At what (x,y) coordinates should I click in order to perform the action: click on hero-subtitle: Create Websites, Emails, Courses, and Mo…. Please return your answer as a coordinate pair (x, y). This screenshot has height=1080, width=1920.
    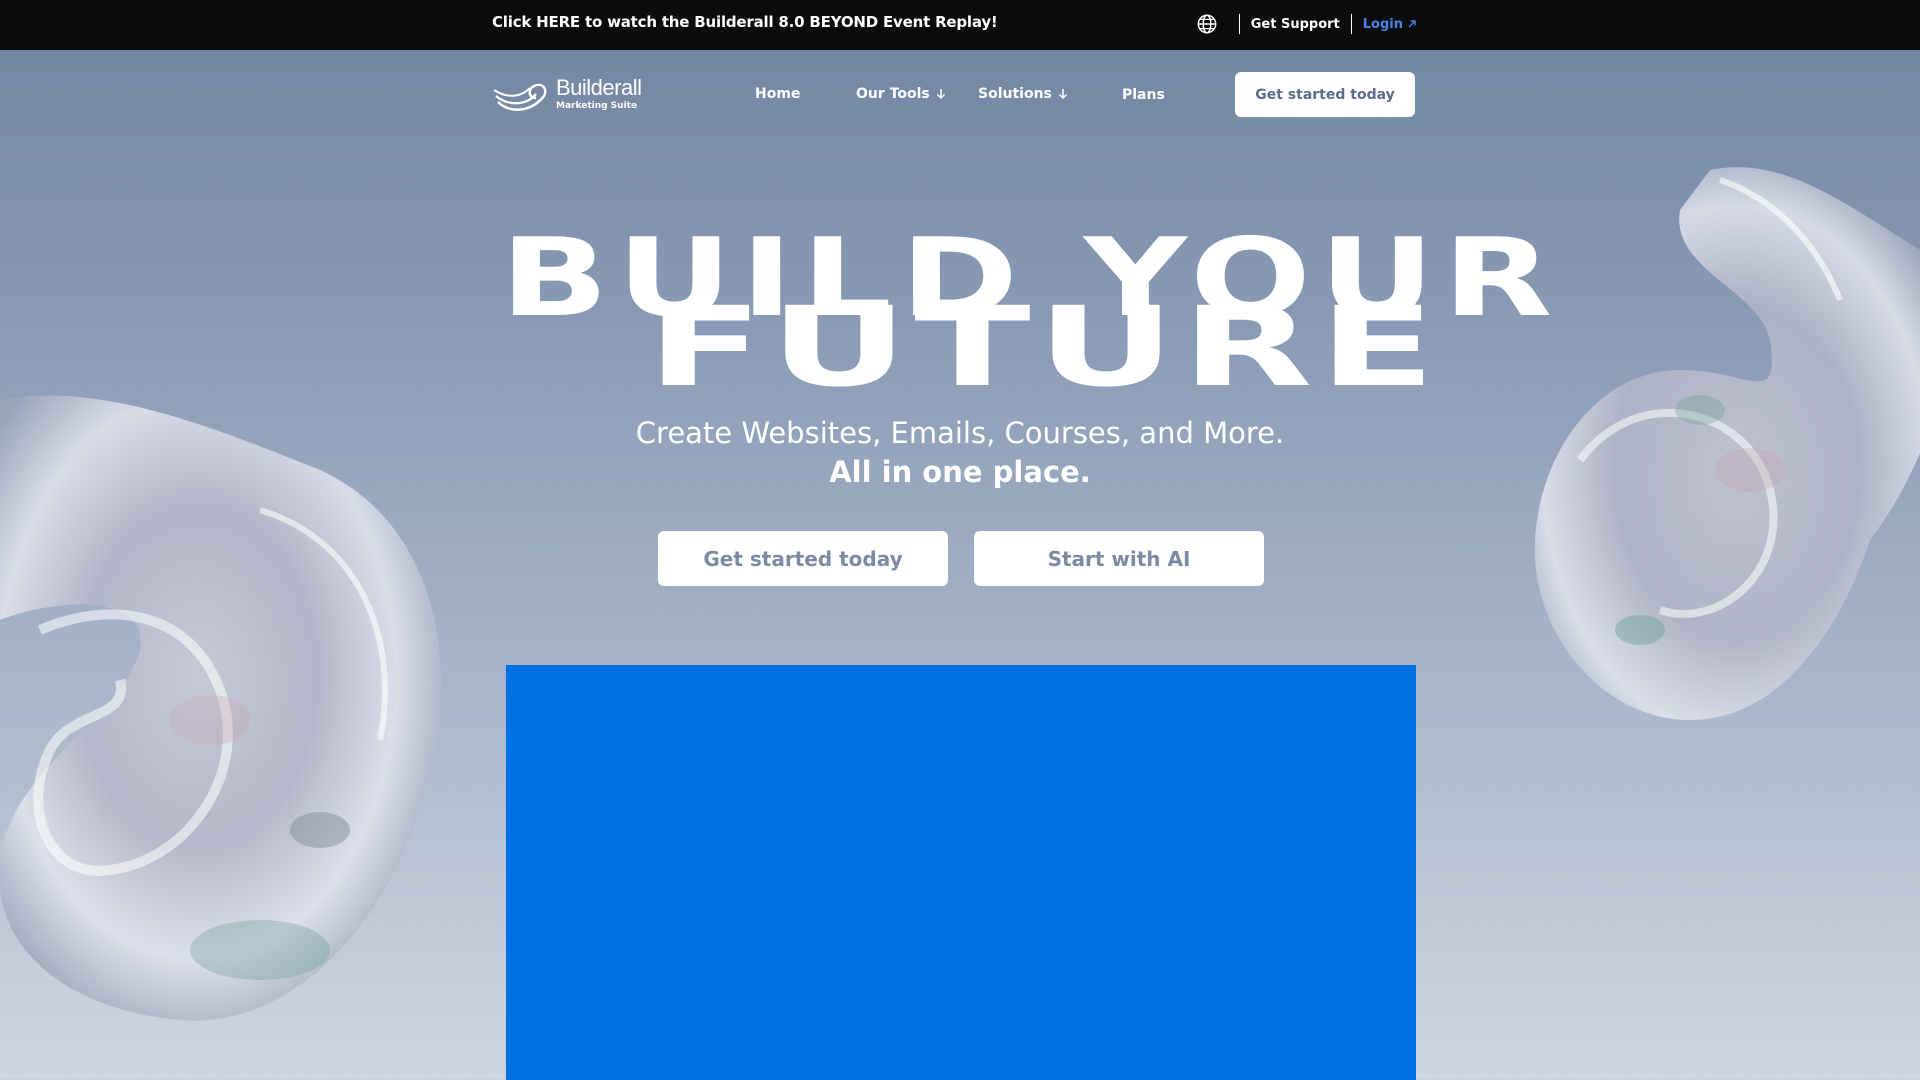
    Looking at the image, I should click on (960, 433).